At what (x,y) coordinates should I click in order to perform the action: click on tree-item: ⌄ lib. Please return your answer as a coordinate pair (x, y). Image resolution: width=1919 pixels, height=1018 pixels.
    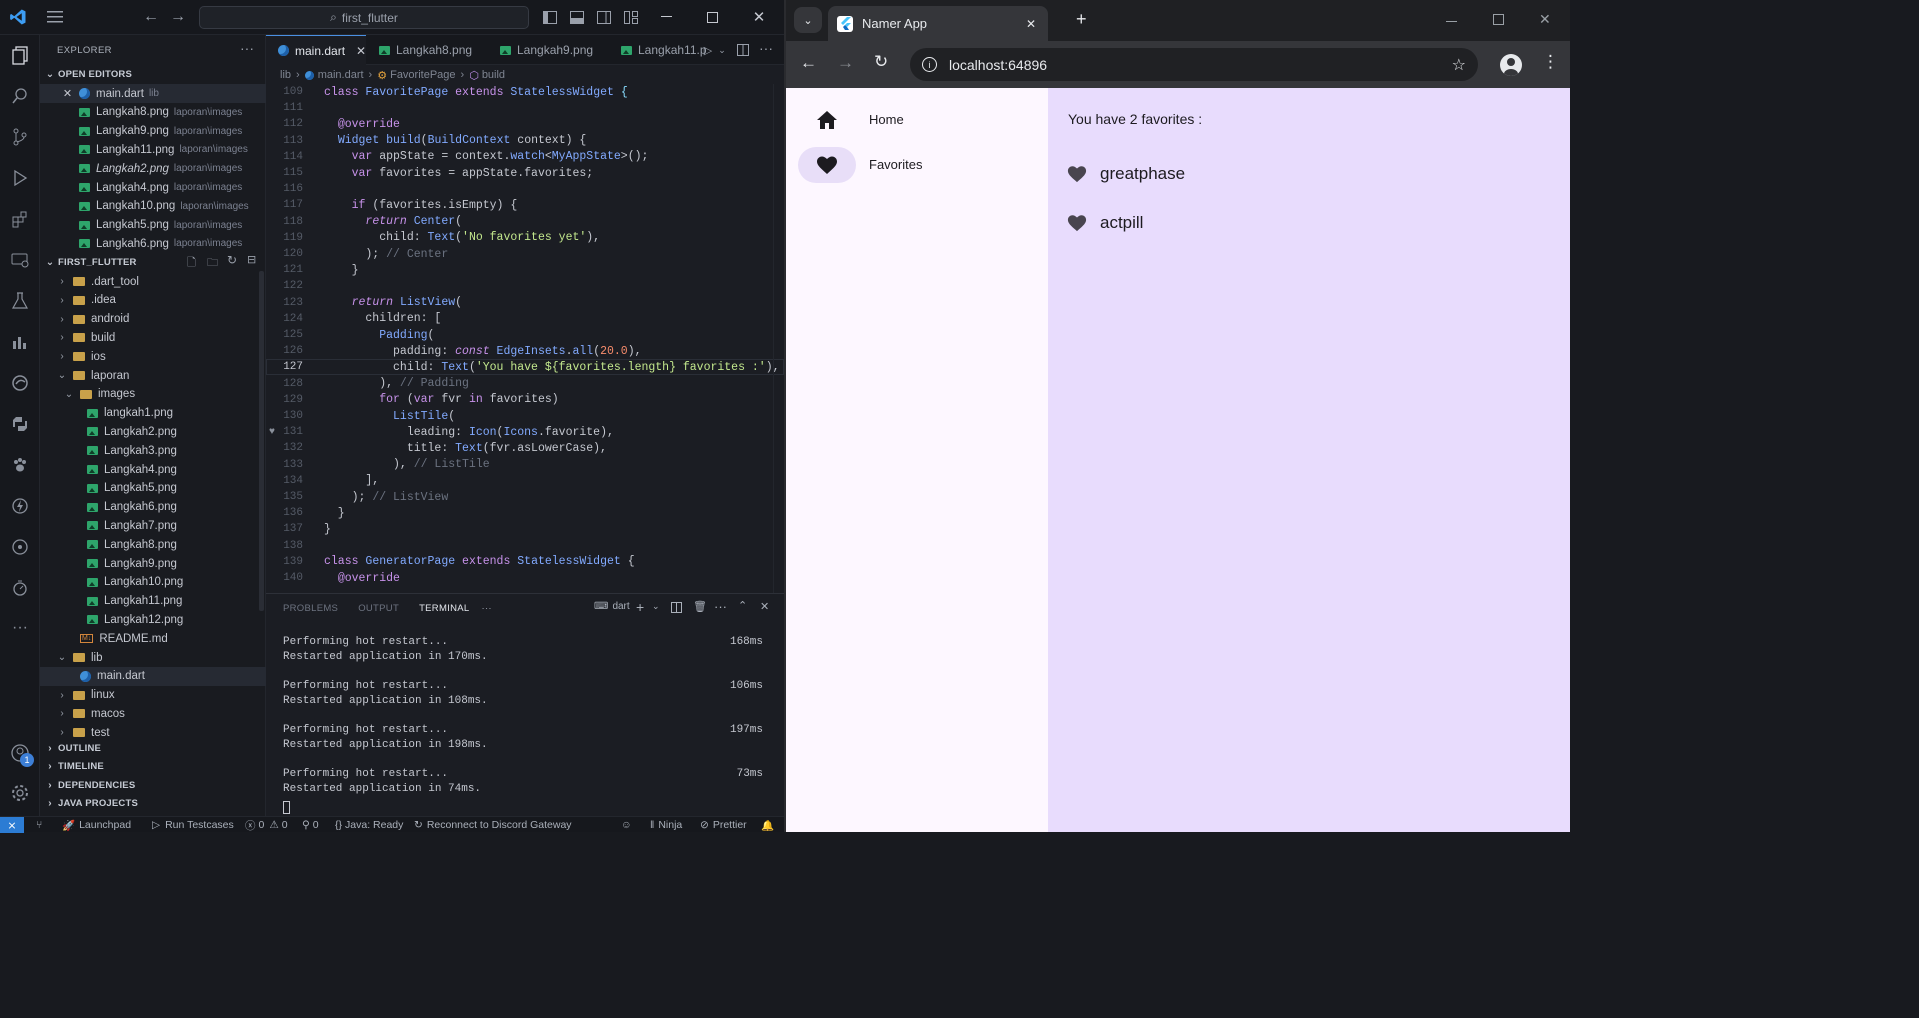
    Looking at the image, I should click on (153, 657).